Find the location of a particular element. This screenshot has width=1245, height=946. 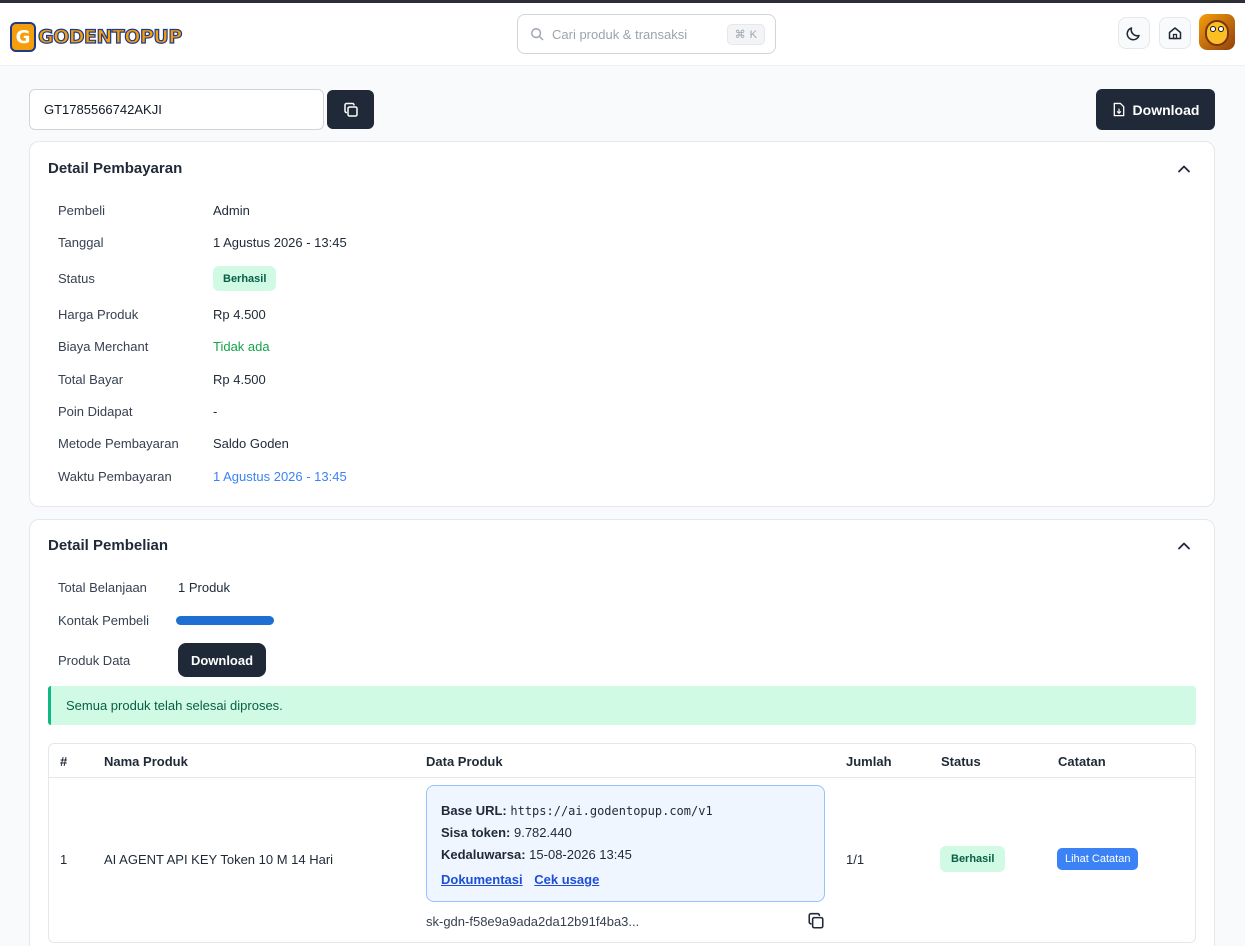

product-name: AI AGENT API KEY Token 10 M 14 Hari is located at coordinates (219, 859).